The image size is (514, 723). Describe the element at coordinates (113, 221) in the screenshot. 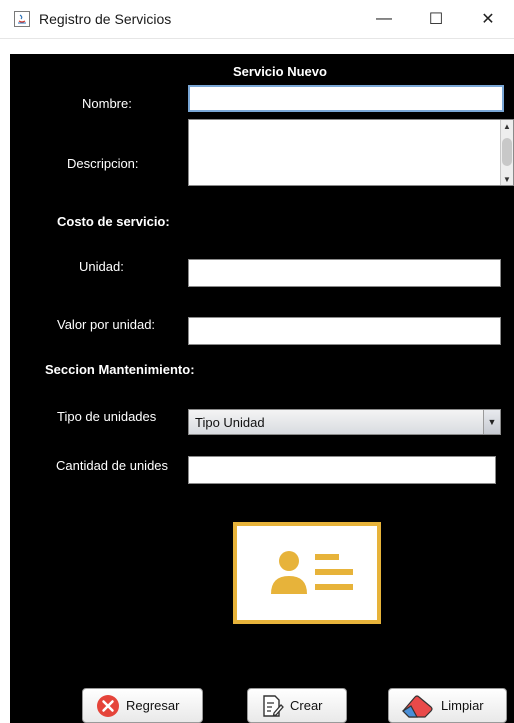

I see `costo-heading: Costo de servicio:` at that location.